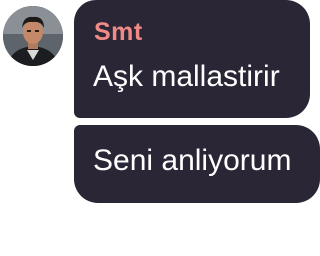 The height and width of the screenshot is (256, 320). Describe the element at coordinates (118, 32) in the screenshot. I see `sender-name: Smt` at that location.